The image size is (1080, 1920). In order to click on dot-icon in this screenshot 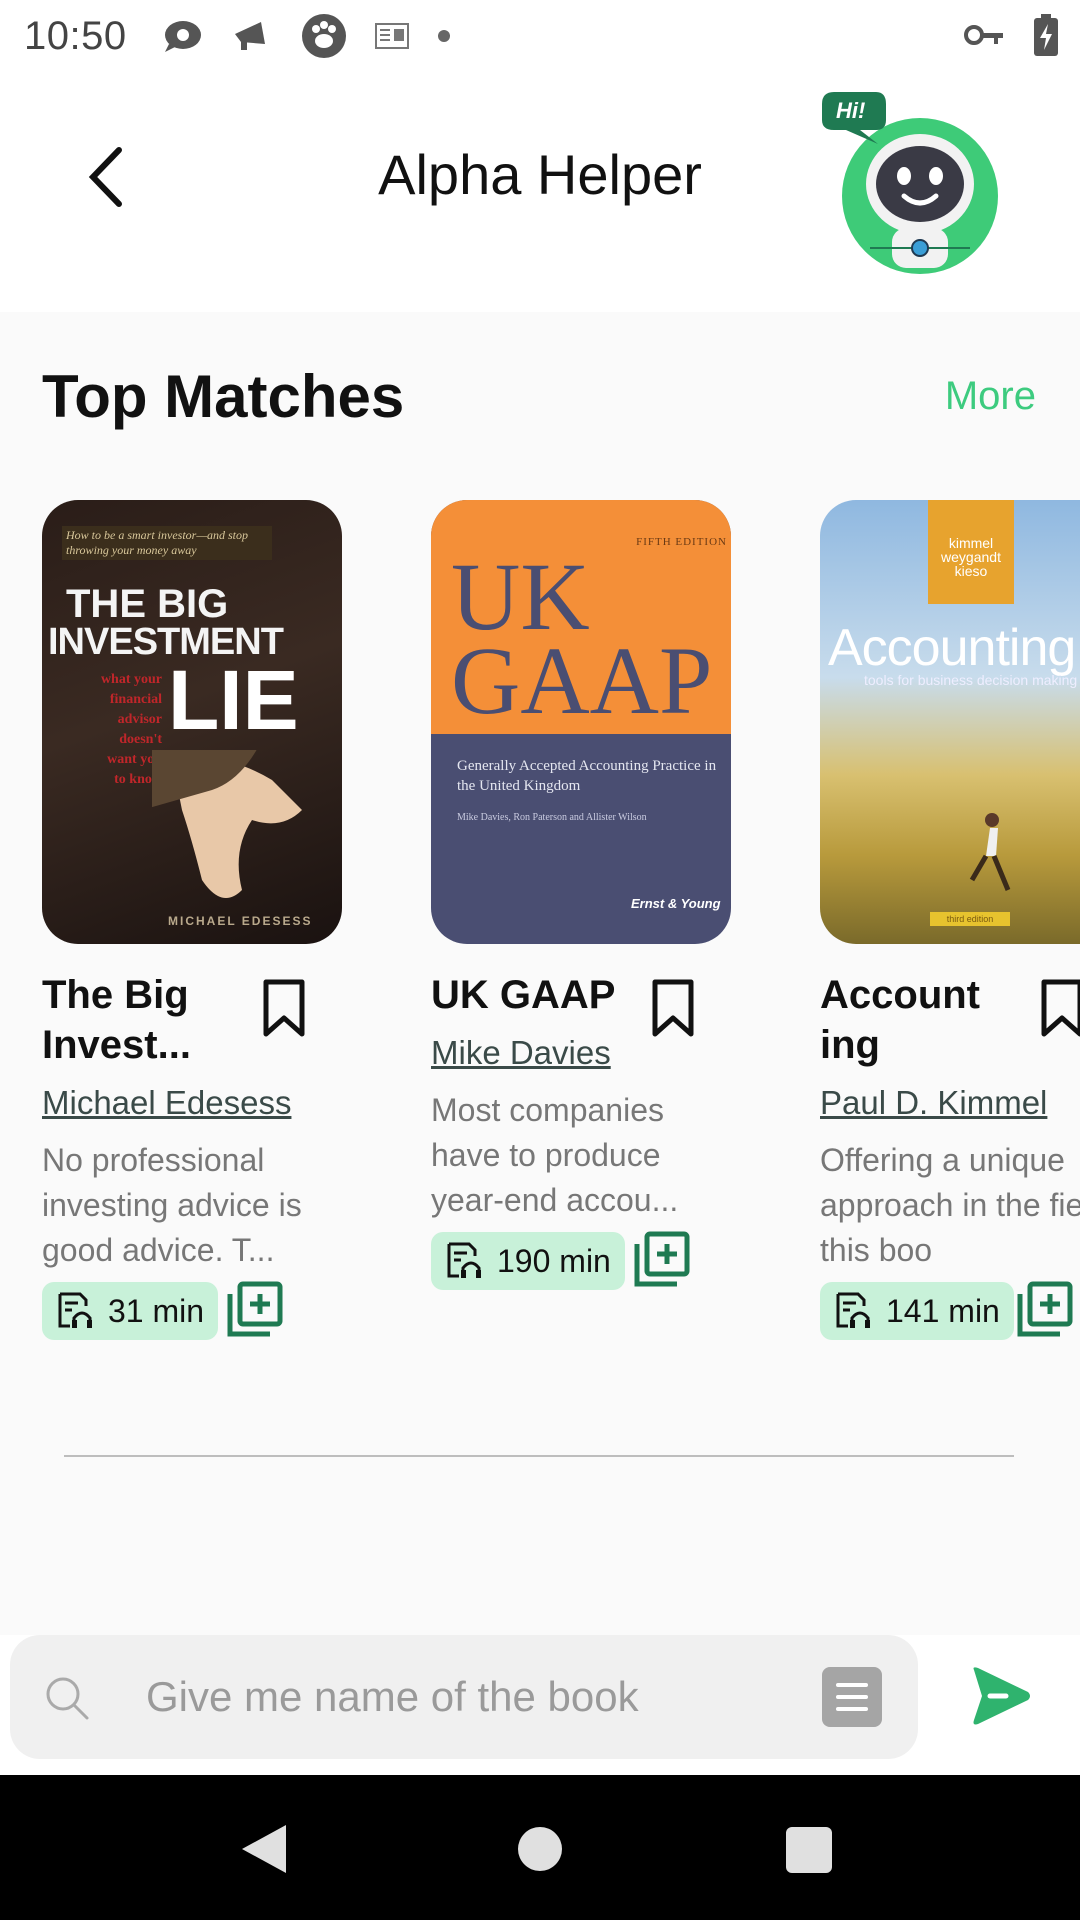, I will do `click(443, 36)`.